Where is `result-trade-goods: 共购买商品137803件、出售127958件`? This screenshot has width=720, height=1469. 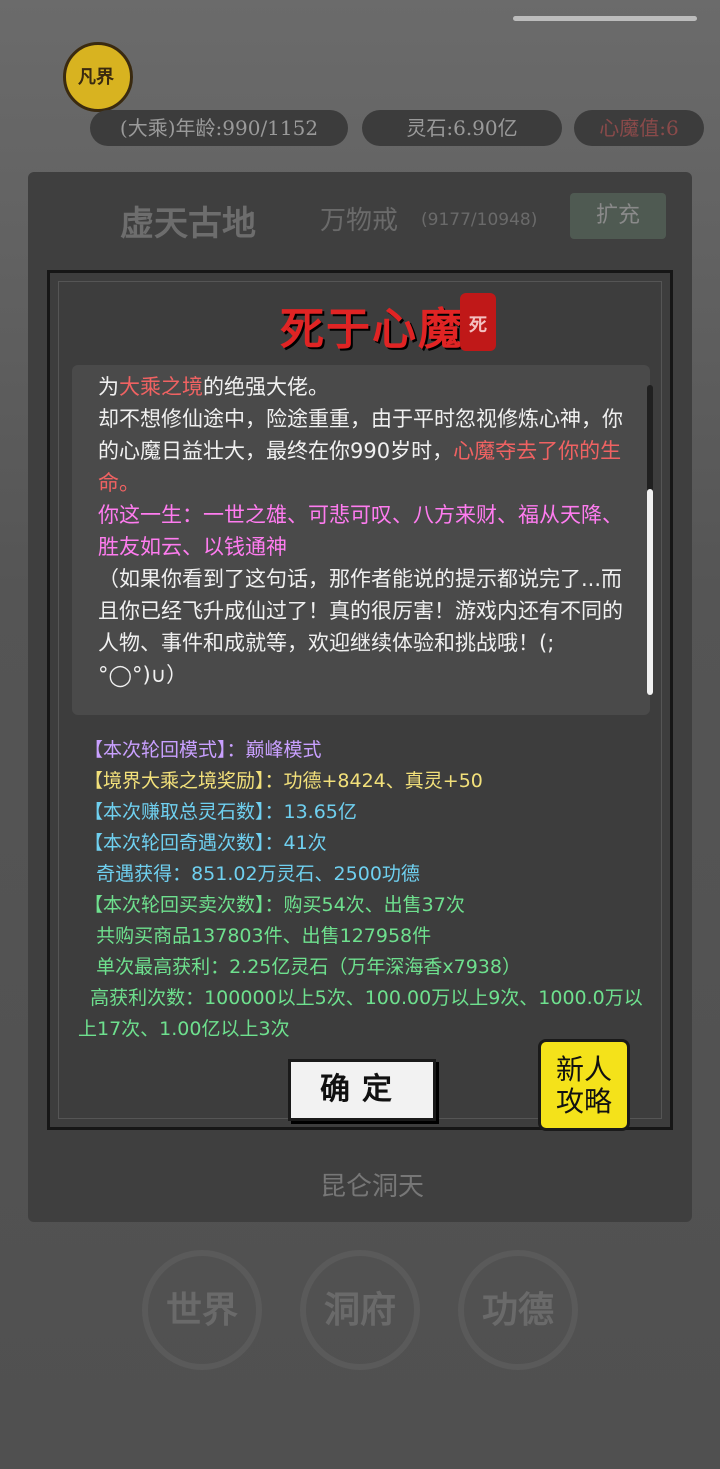 result-trade-goods: 共购买商品137803件、出售127958件 is located at coordinates (258, 936).